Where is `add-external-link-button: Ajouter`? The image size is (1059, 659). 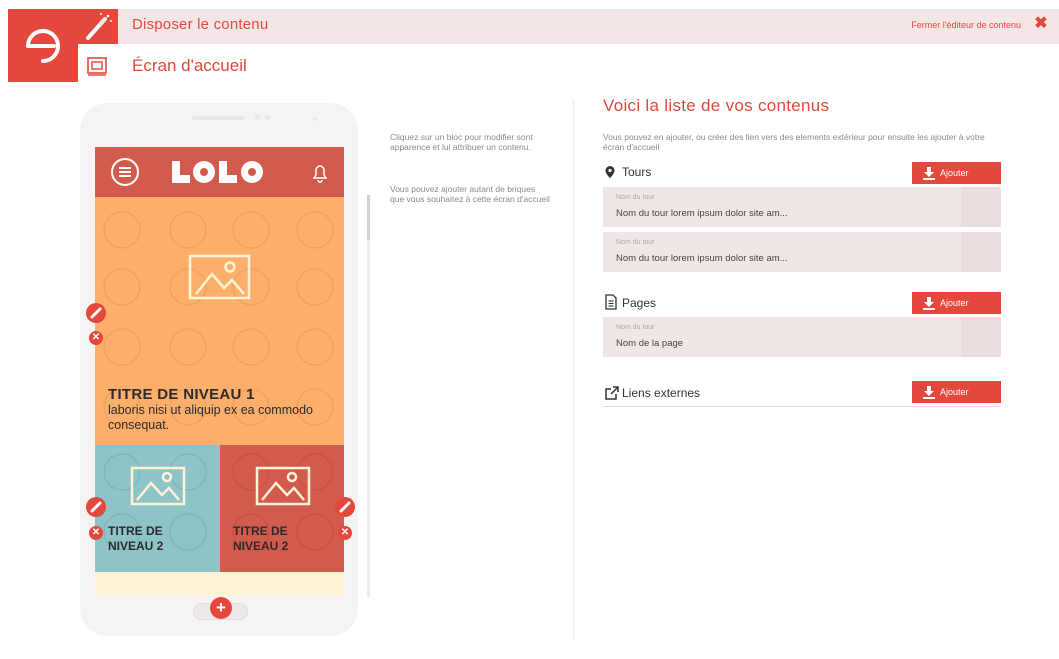 add-external-link-button: Ajouter is located at coordinates (956, 392).